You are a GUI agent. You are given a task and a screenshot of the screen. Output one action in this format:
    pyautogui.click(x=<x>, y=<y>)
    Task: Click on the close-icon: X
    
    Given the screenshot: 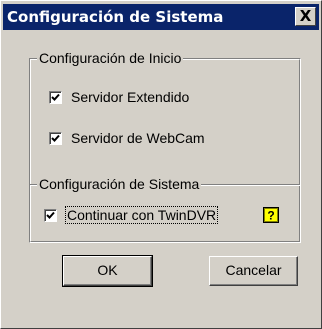 What is the action you would take?
    pyautogui.click(x=305, y=16)
    